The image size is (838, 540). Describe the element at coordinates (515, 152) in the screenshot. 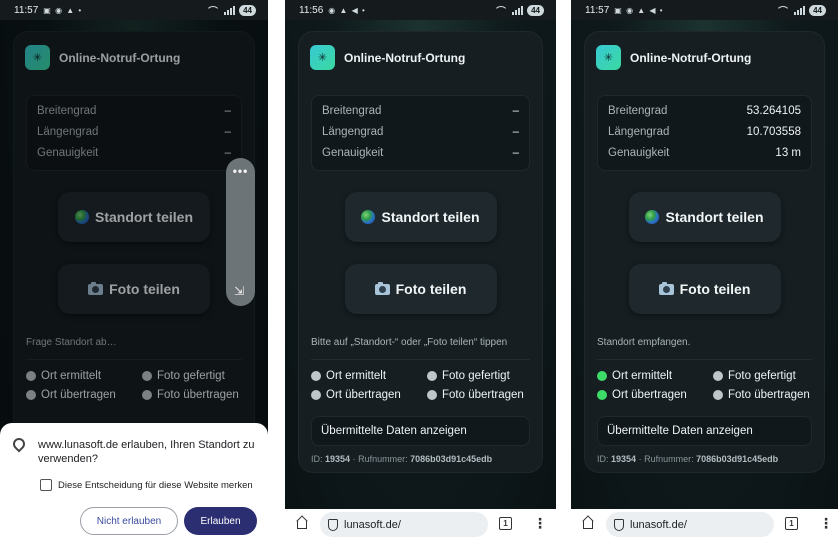

I see `accuracy-value: –` at that location.